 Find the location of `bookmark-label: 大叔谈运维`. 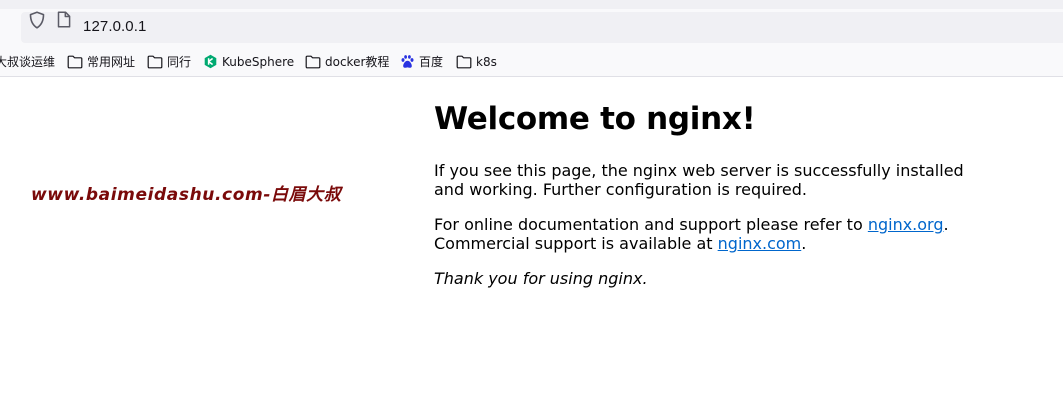

bookmark-label: 大叔谈运维 is located at coordinates (28, 62).